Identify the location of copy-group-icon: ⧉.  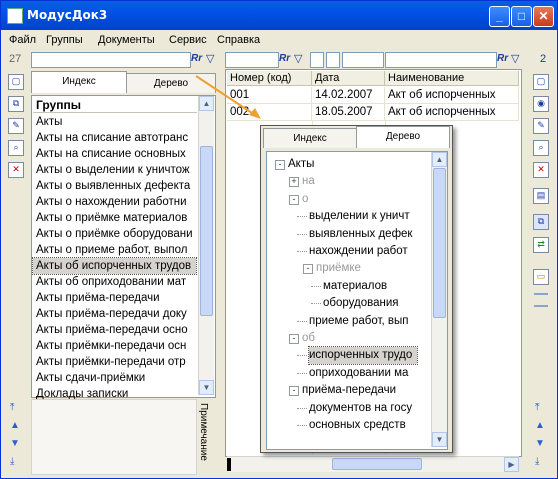
(16, 104).